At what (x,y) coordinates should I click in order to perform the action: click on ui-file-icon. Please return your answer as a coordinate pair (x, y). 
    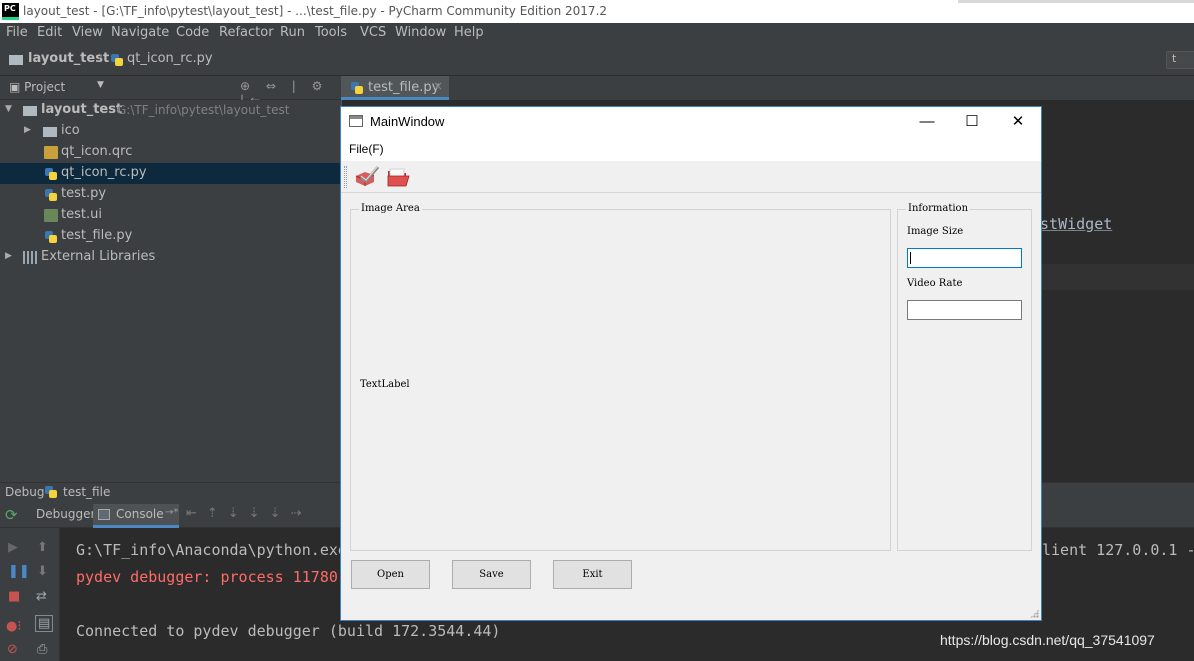
    Looking at the image, I should click on (51, 215).